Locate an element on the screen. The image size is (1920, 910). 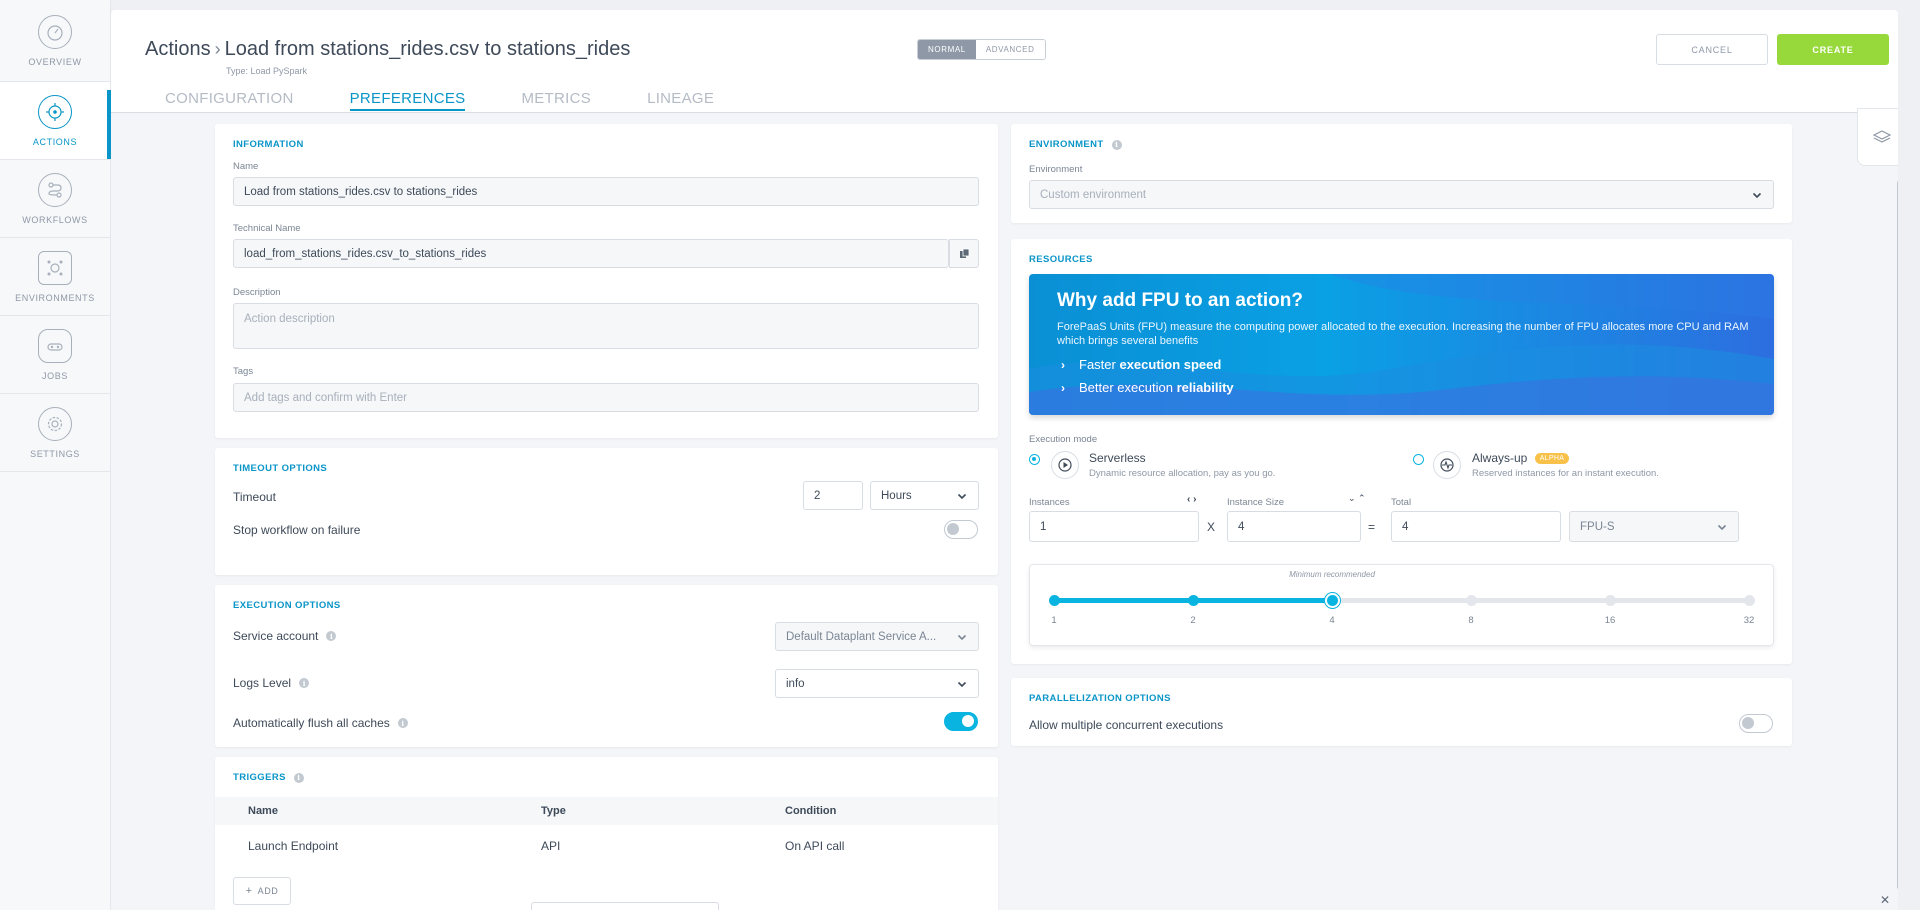
table-row: Launch Endpoint API On API call is located at coordinates (606, 846).